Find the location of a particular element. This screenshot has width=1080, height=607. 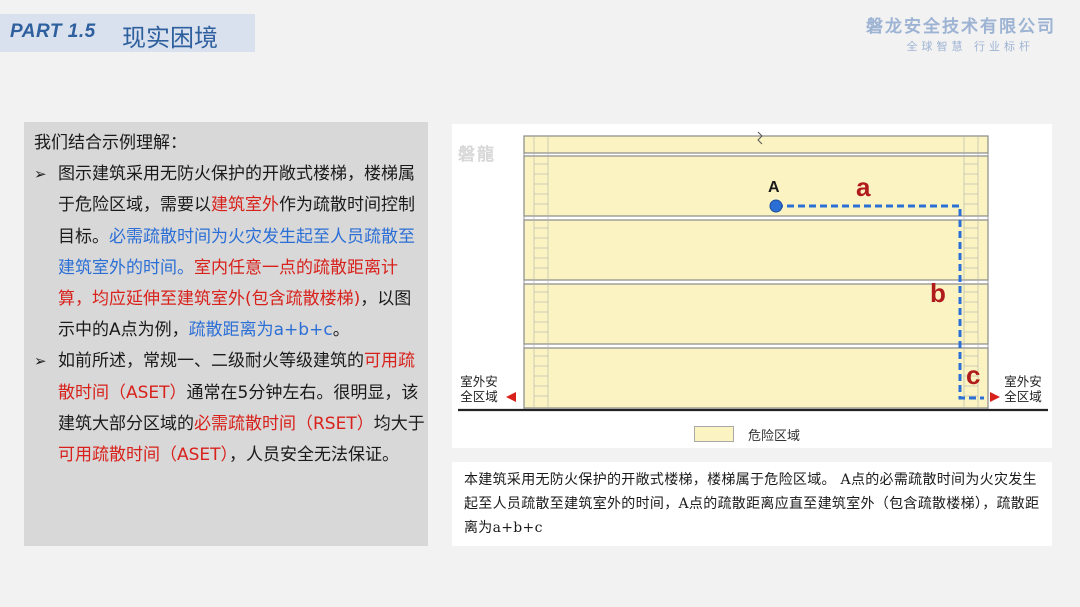

bullet2-highlight-rset: 必需疏散时间（RSET） is located at coordinates (284, 423).